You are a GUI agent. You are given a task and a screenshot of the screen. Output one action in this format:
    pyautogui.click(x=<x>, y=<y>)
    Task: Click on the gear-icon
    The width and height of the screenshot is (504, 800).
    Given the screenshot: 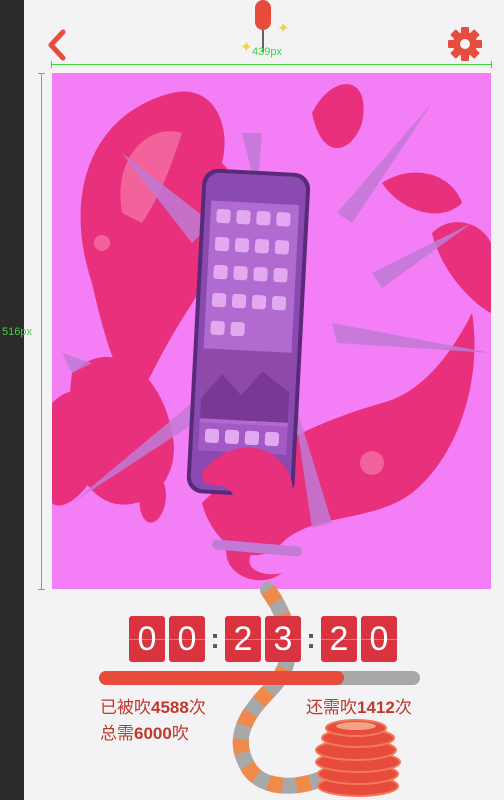 What is the action you would take?
    pyautogui.click(x=465, y=44)
    